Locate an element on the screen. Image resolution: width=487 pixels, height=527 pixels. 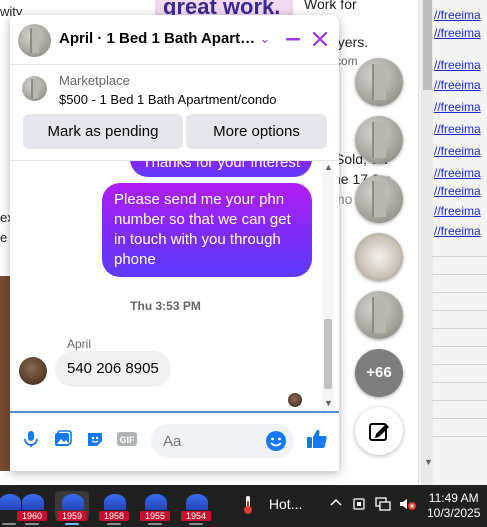
message-text: Thanks for your interest is located at coordinates (221, 166).